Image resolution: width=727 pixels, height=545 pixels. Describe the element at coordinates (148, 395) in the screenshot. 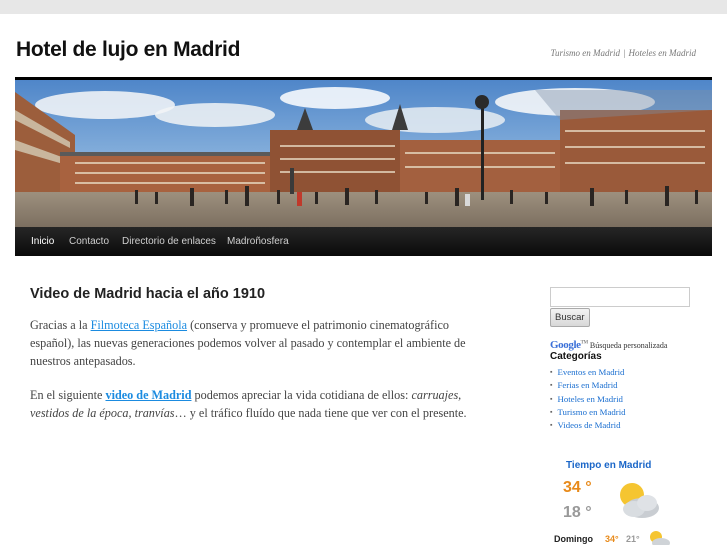

I see `video-link: video de Madrid` at that location.